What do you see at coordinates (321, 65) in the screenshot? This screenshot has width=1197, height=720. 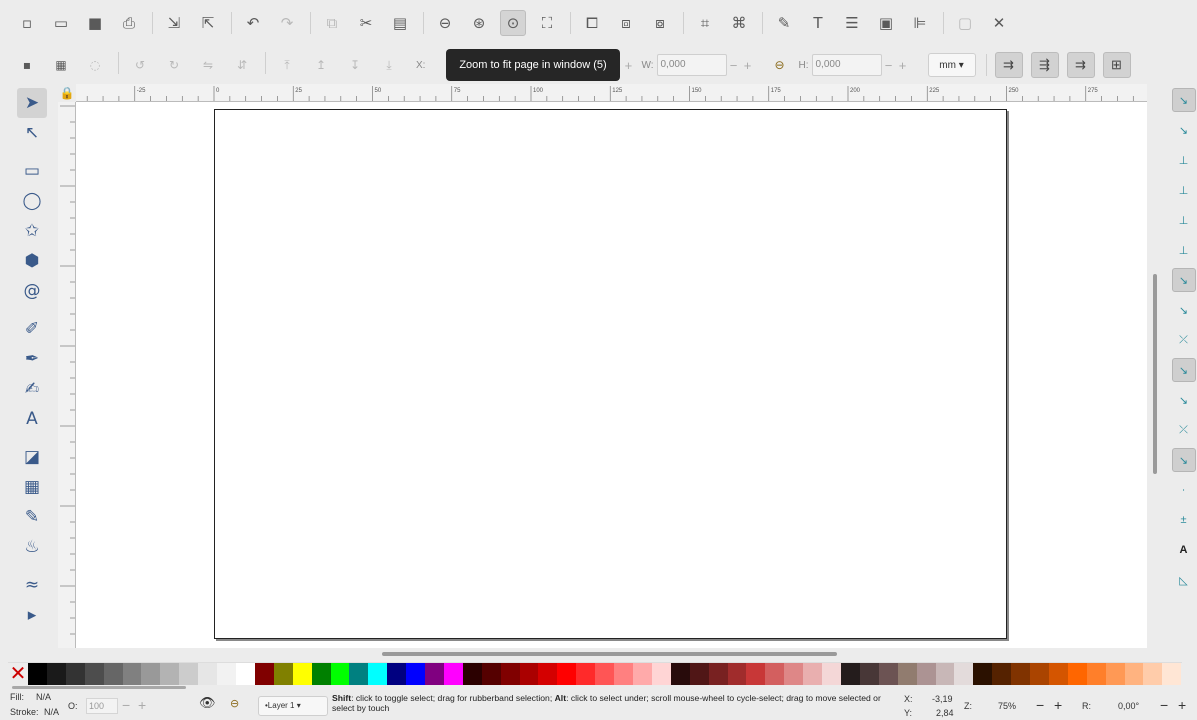 I see `raise-icon: ↥` at bounding box center [321, 65].